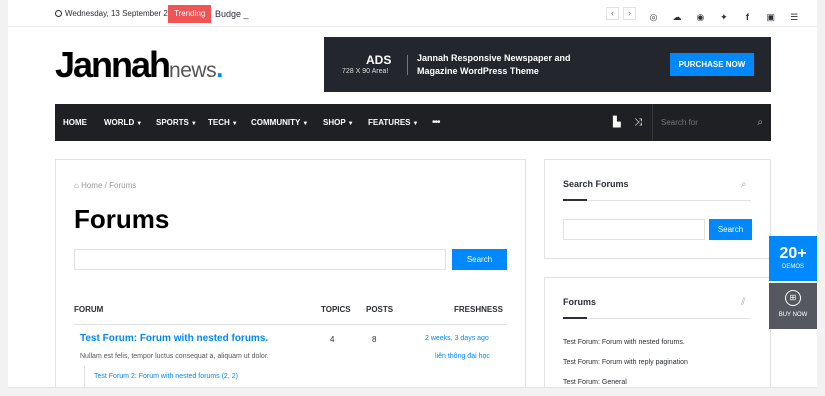 The image size is (825, 396). What do you see at coordinates (380, 309) in the screenshot?
I see `posts-column-header: POSTS` at bounding box center [380, 309].